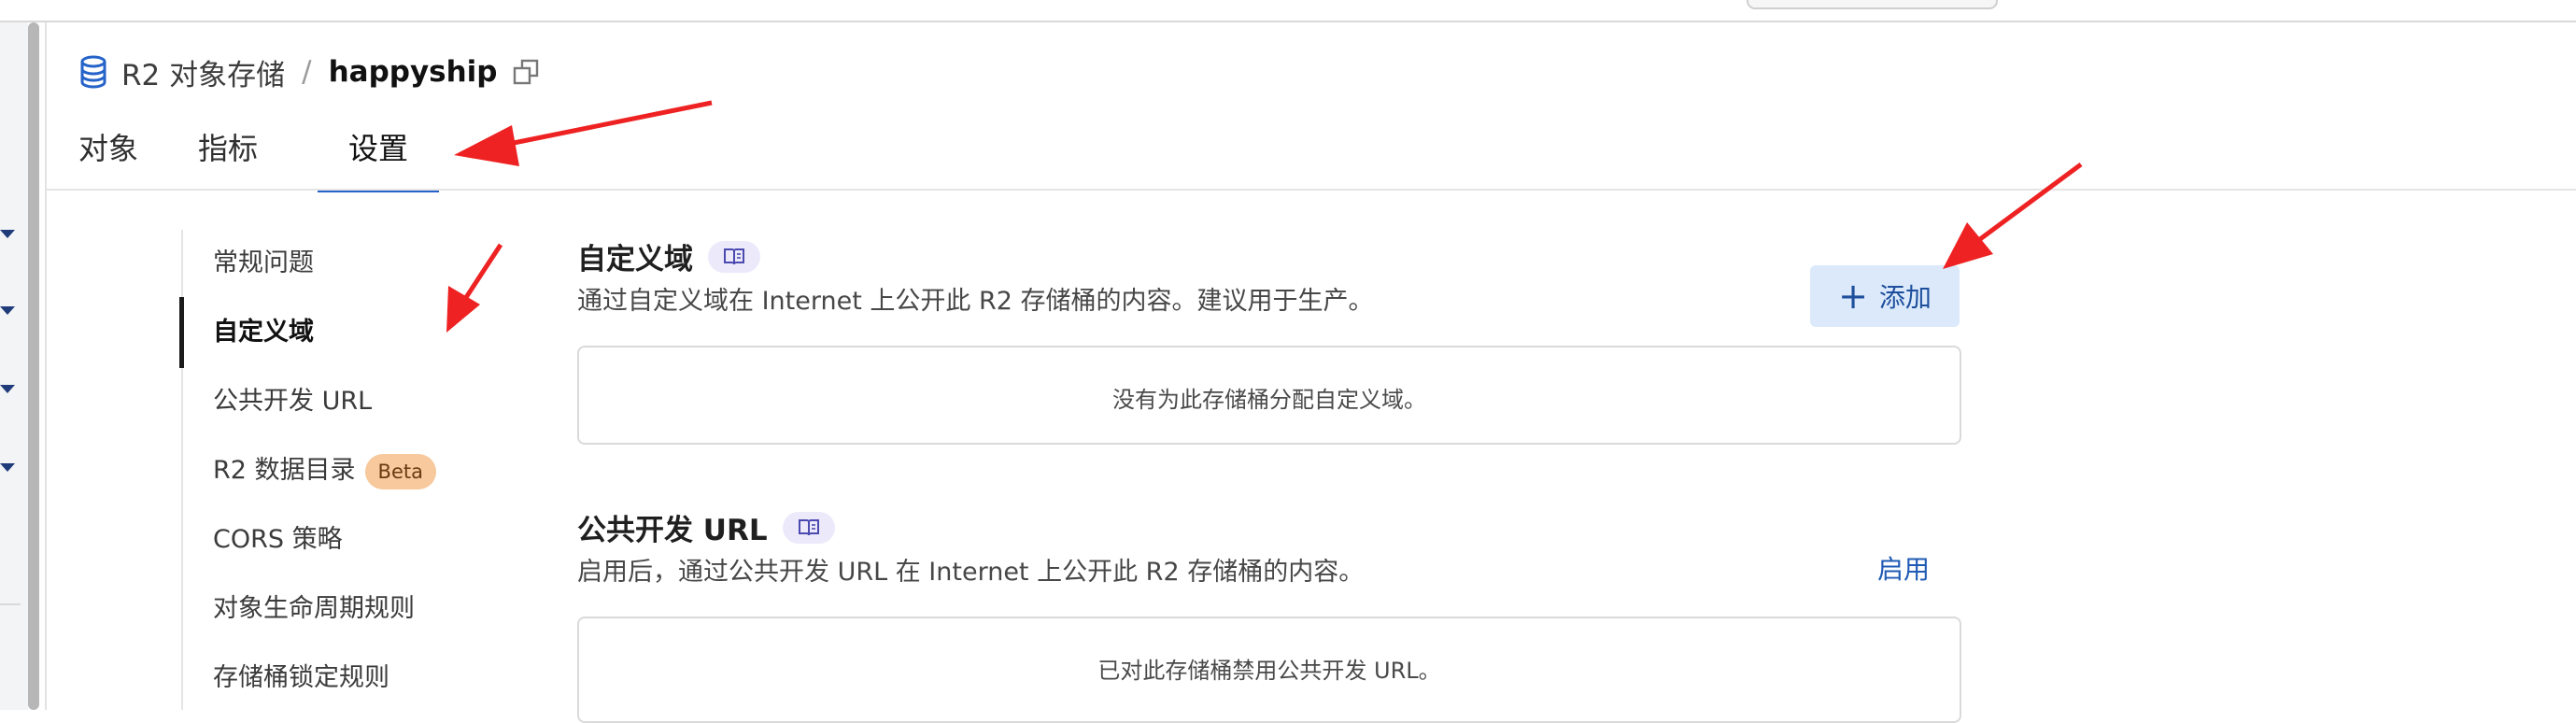 Image resolution: width=2576 pixels, height=723 pixels. Describe the element at coordinates (181, 332) in the screenshot. I see `settings-nav-active-indicator` at that location.